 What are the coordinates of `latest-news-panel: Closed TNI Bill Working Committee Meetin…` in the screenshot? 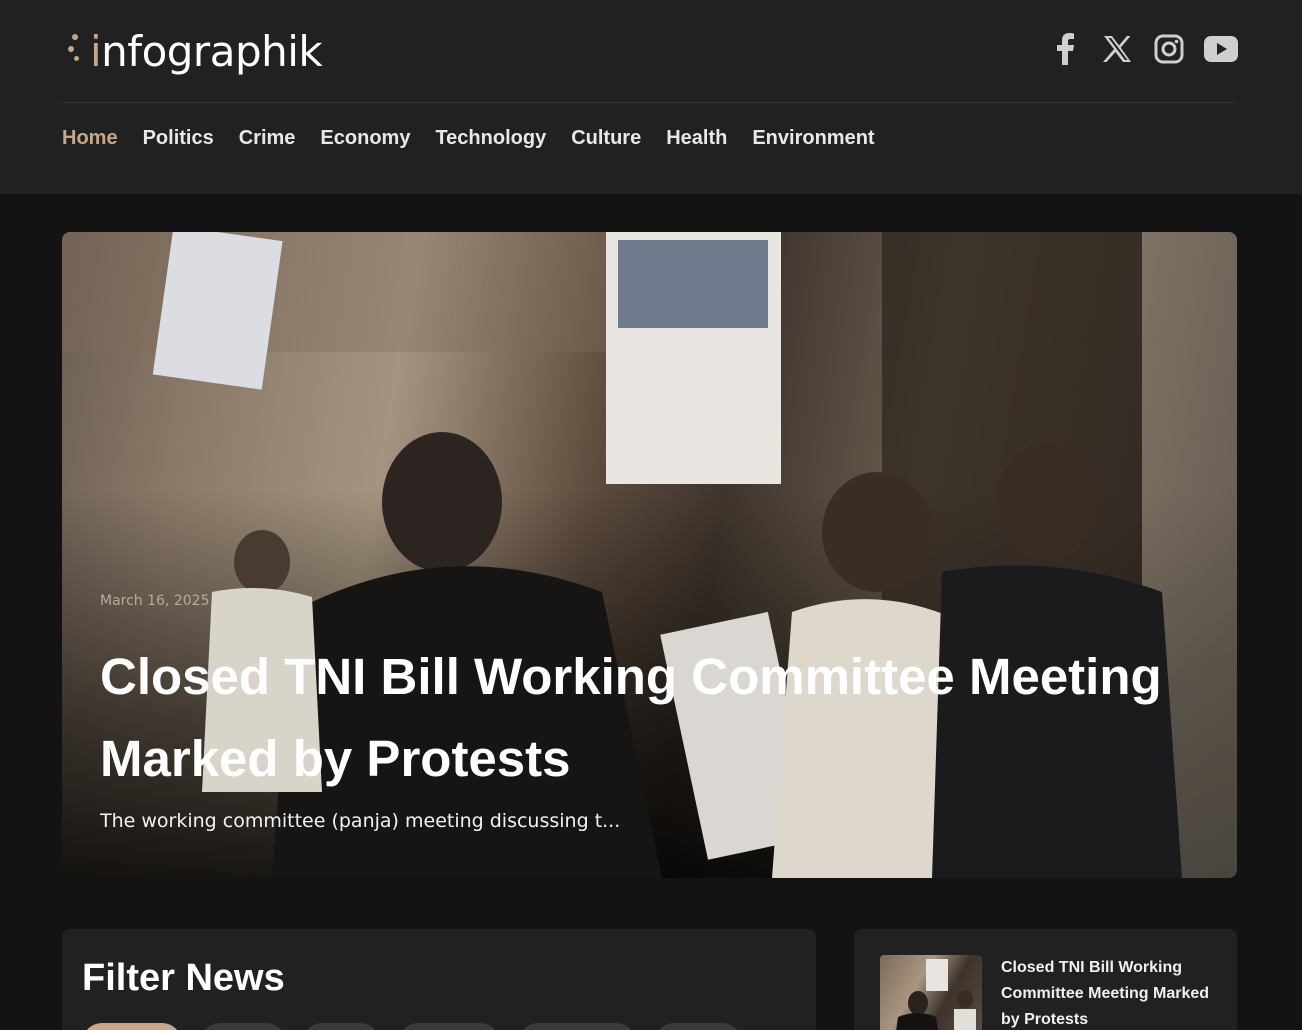 It's located at (1045, 979).